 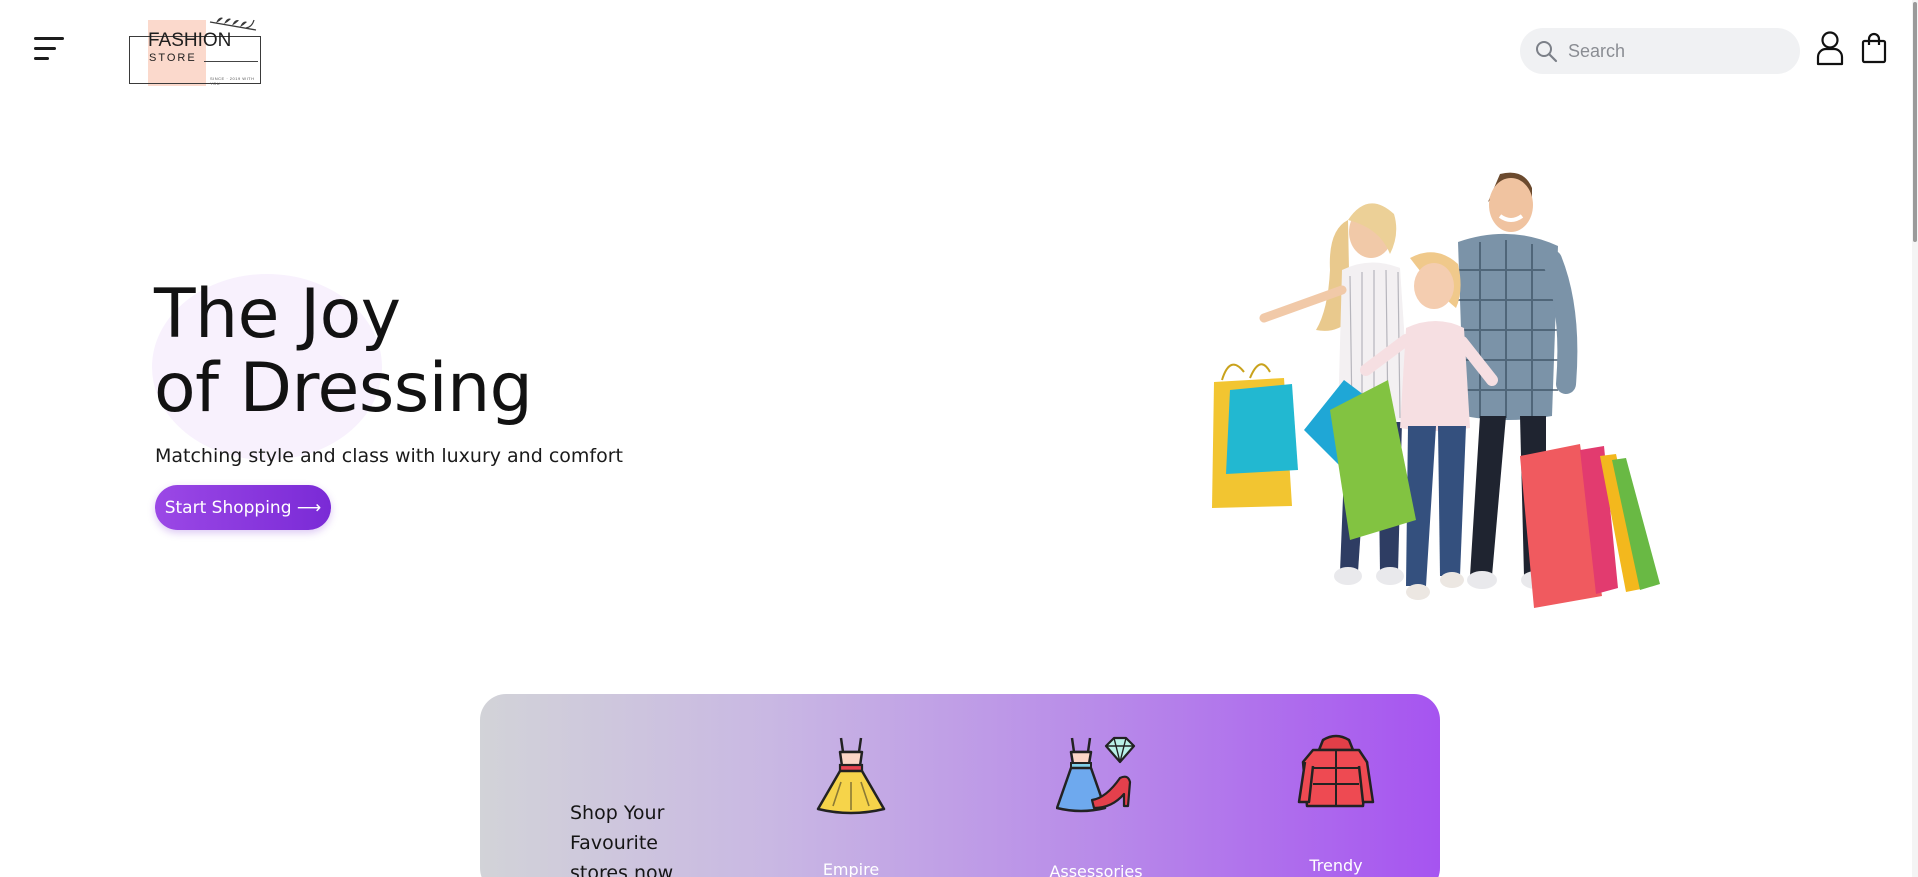 What do you see at coordinates (1678, 51) in the screenshot?
I see `search-input` at bounding box center [1678, 51].